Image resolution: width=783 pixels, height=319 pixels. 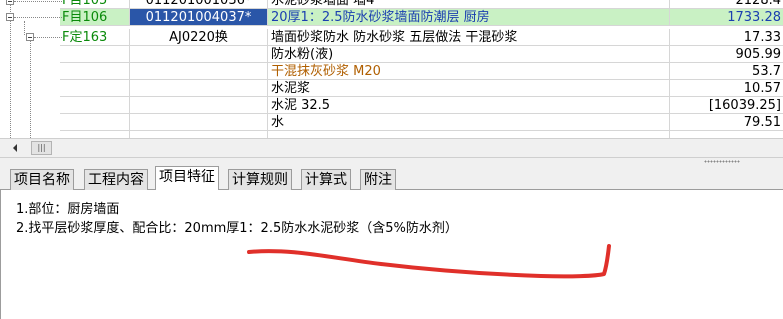 What do you see at coordinates (116, 179) in the screenshot?
I see `tab-work-content: 工程内容` at bounding box center [116, 179].